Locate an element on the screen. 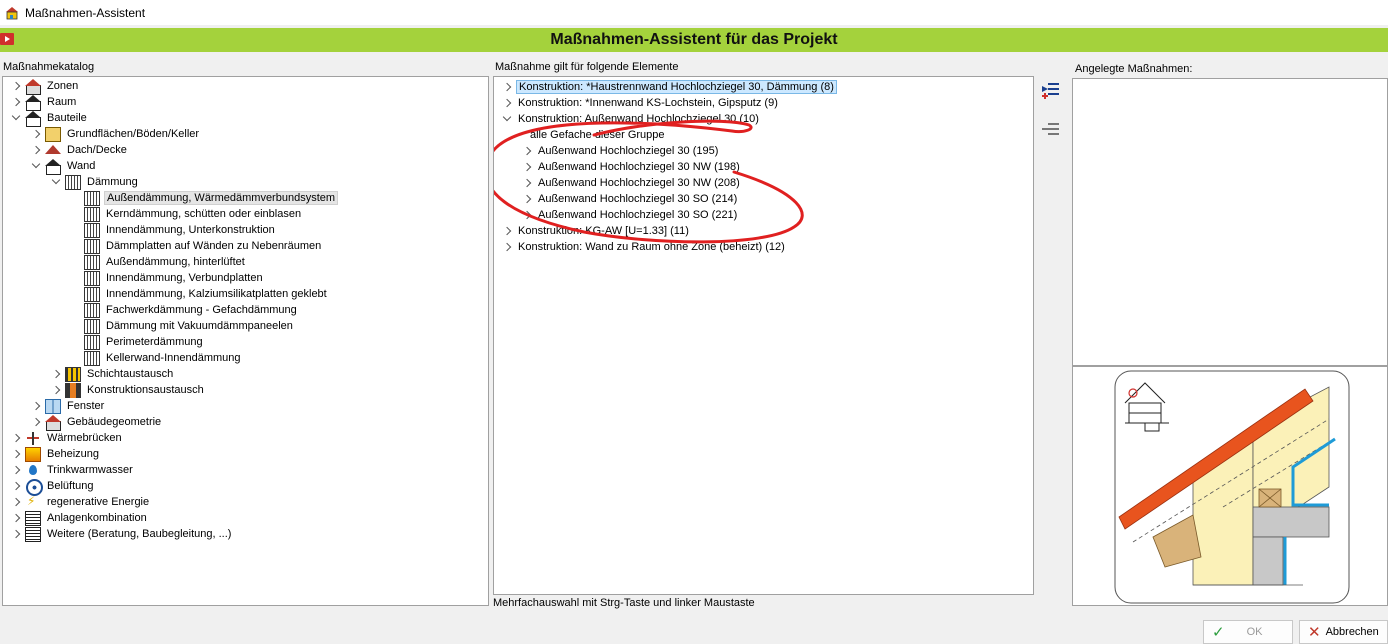 This screenshot has height=644, width=1388. cancel-button: ✕ Abbrechen is located at coordinates (1343, 632).